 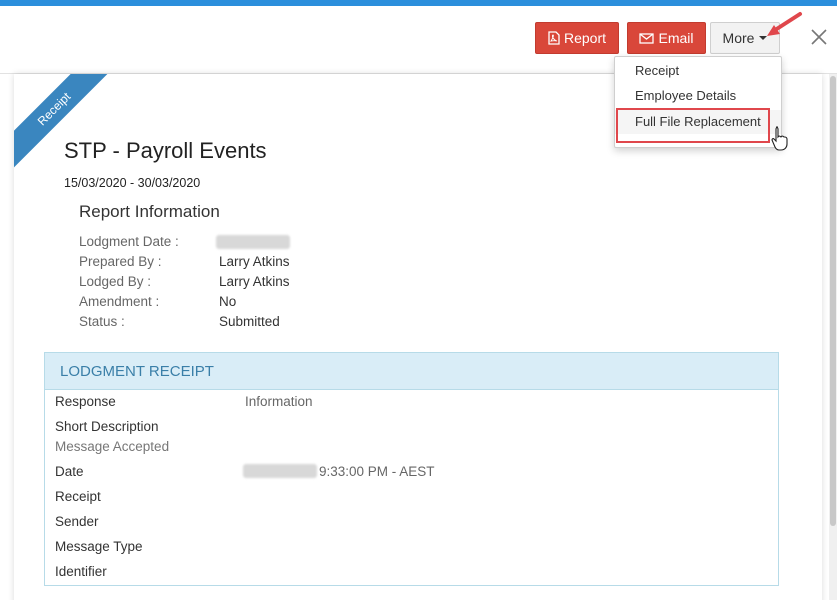 What do you see at coordinates (585, 38) in the screenshot?
I see `report-button-label: Report` at bounding box center [585, 38].